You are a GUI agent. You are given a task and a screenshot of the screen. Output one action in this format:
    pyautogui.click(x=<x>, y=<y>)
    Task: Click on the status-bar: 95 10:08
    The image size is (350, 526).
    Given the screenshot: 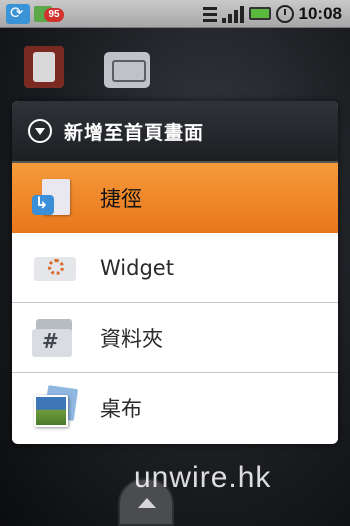 What is the action you would take?
    pyautogui.click(x=175, y=14)
    